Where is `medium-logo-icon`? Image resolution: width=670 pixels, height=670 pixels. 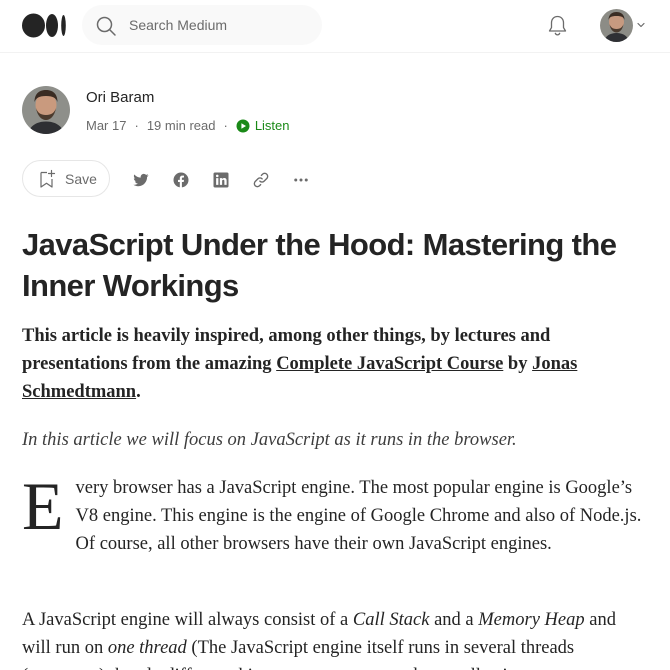 medium-logo-icon is located at coordinates (44, 25).